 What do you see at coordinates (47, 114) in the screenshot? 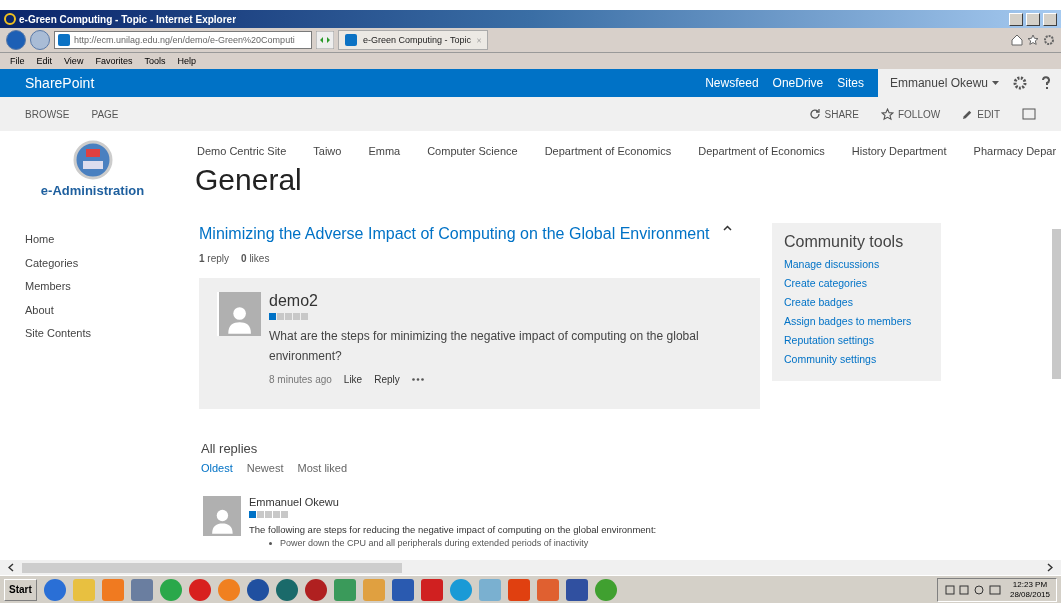
I see `ribbon-tab: BROWSE` at bounding box center [47, 114].